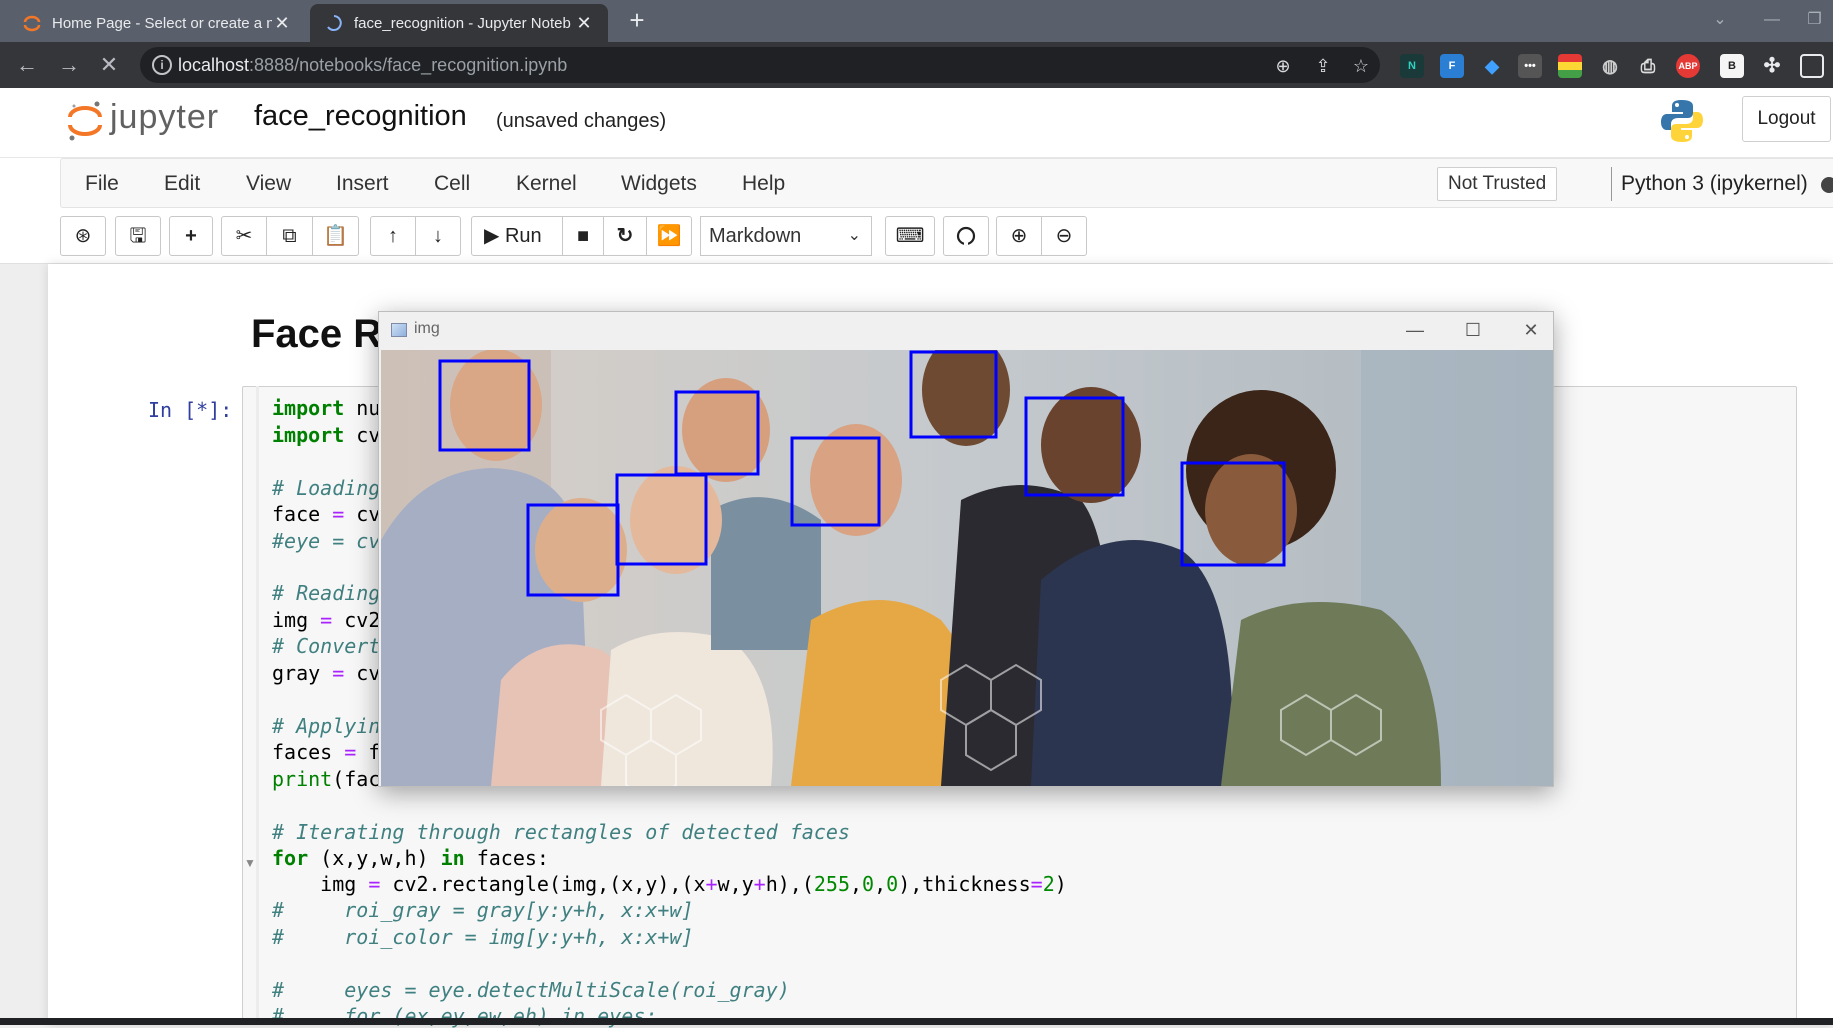 The image size is (1833, 1028). I want to click on menu-help: Help, so click(763, 184).